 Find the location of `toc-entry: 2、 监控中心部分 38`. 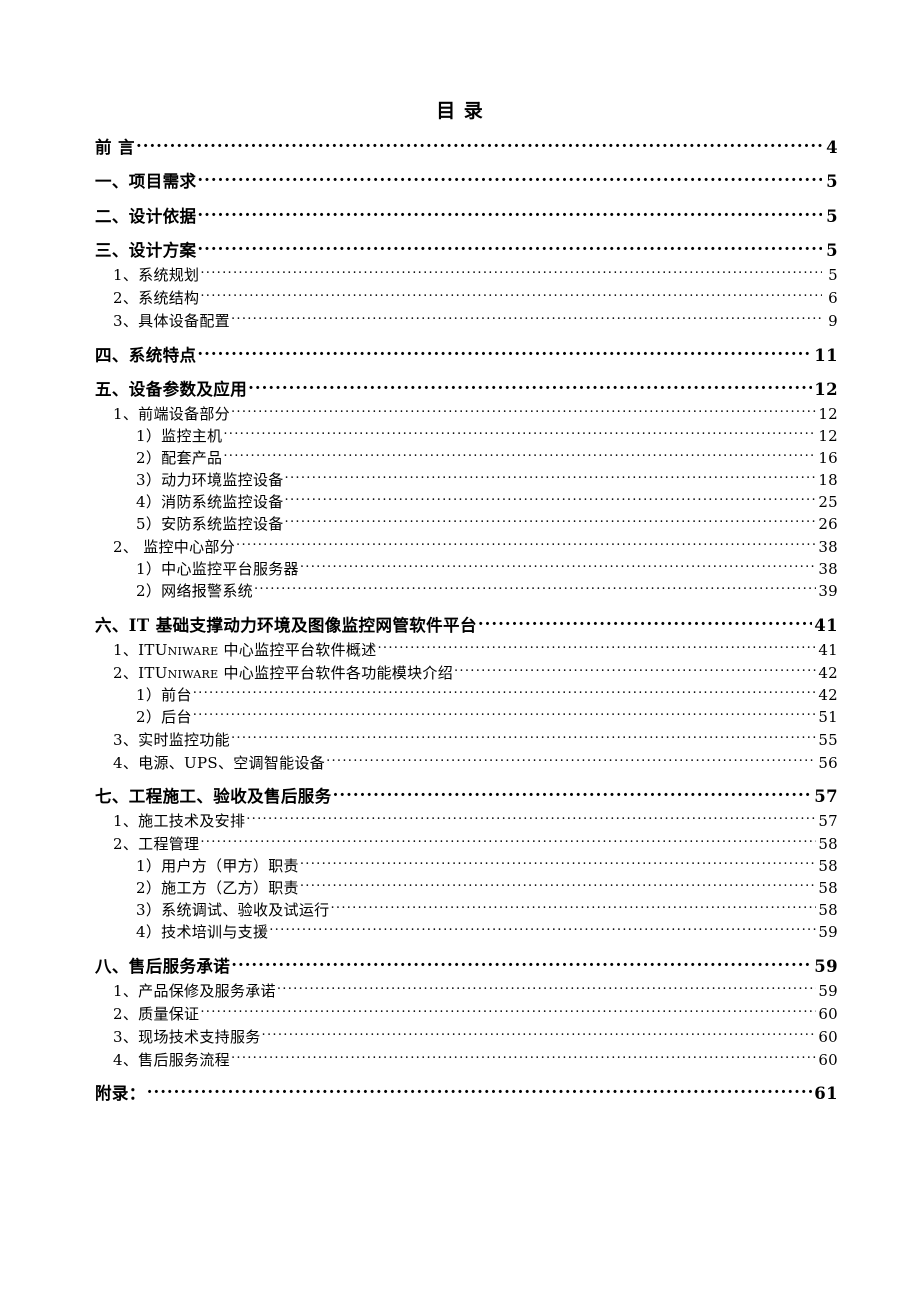

toc-entry: 2、 监控中心部分 38 is located at coordinates (460, 546).